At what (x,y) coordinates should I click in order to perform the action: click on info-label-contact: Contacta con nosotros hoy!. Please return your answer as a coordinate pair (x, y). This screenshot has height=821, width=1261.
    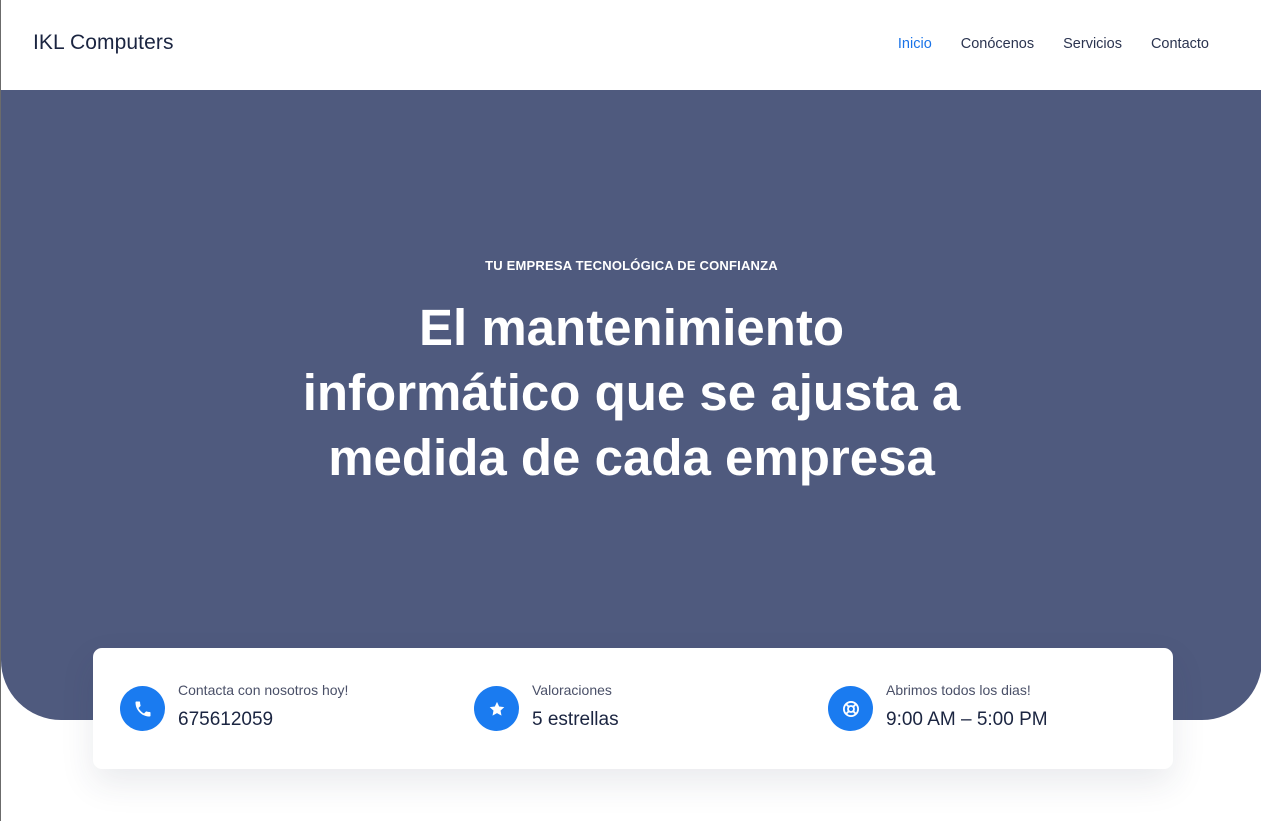
    Looking at the image, I should click on (263, 690).